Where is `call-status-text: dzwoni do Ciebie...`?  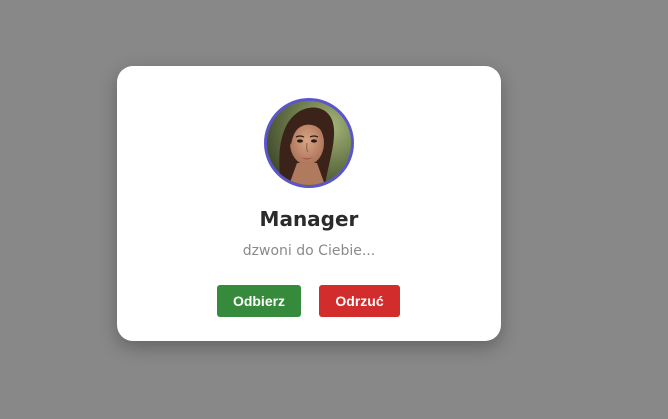
call-status-text: dzwoni do Ciebie... is located at coordinates (309, 251).